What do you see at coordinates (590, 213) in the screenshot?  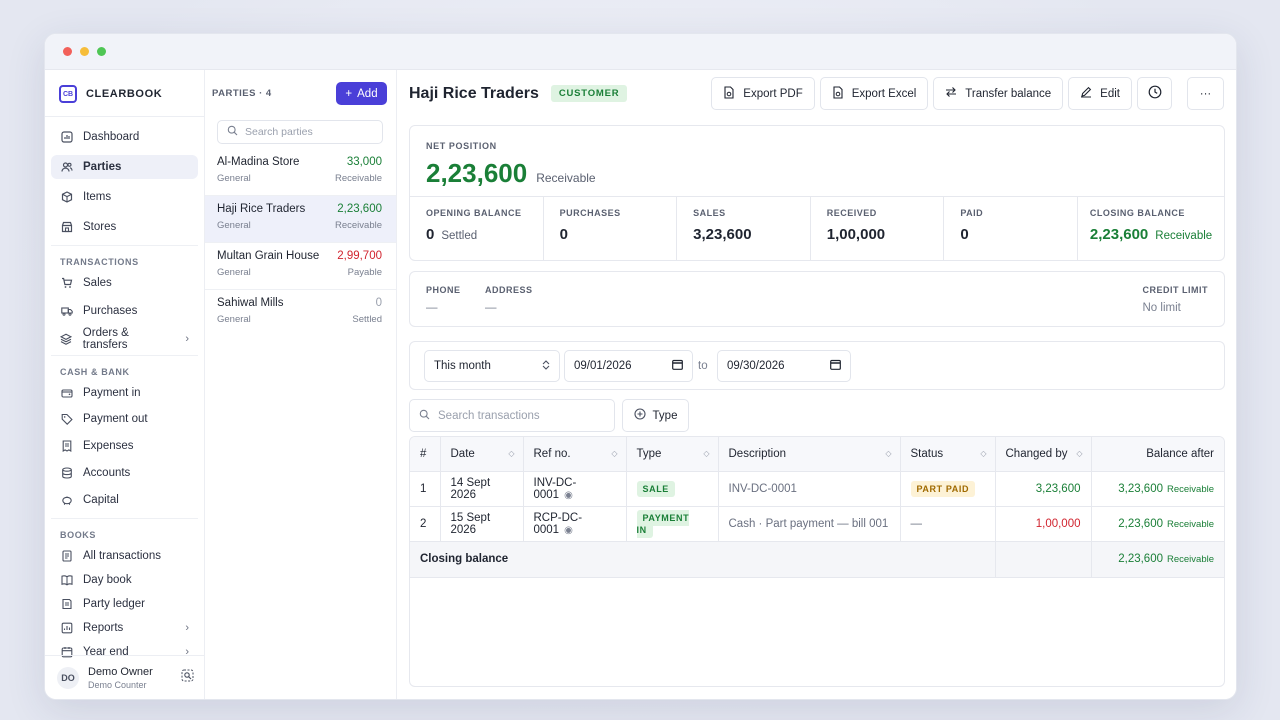 I see `stat-label: PURCHASES` at bounding box center [590, 213].